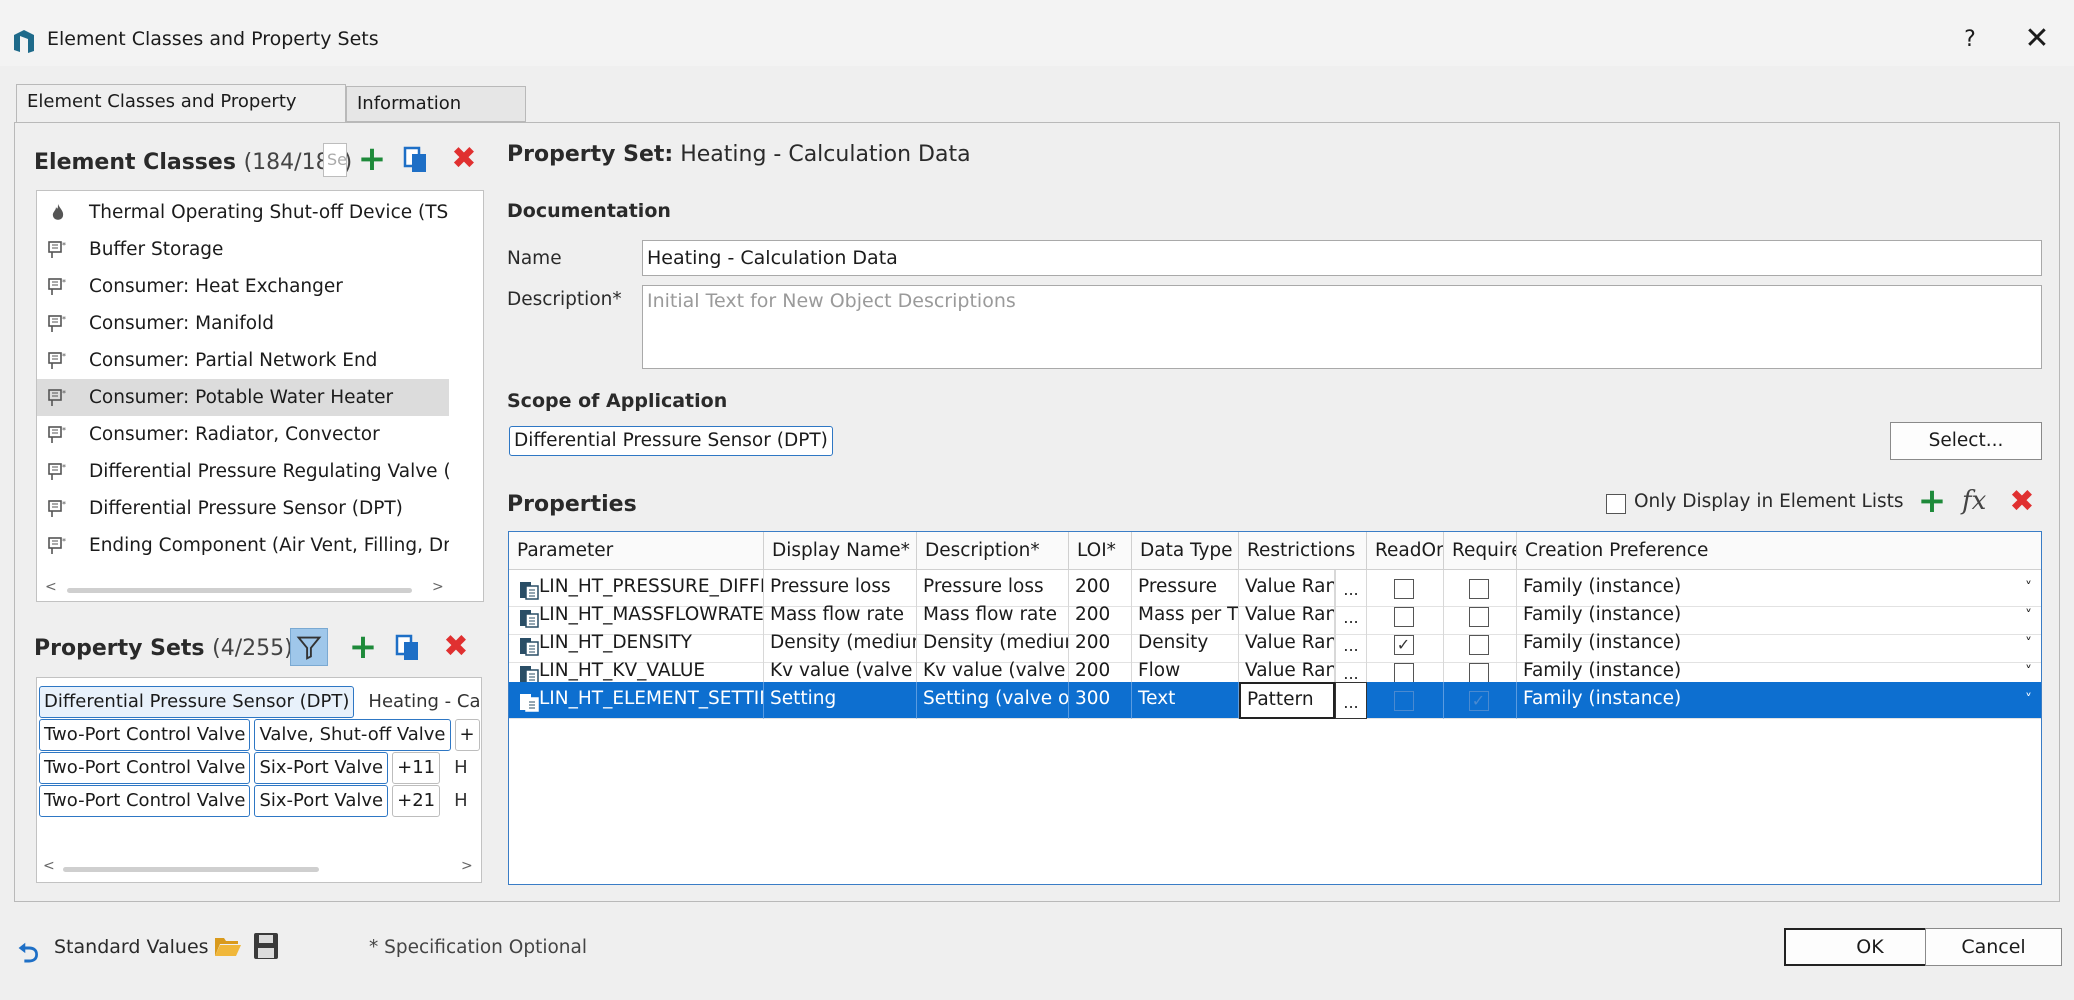  I want to click on element-class-item: * Buffer Storage, so click(243, 249).